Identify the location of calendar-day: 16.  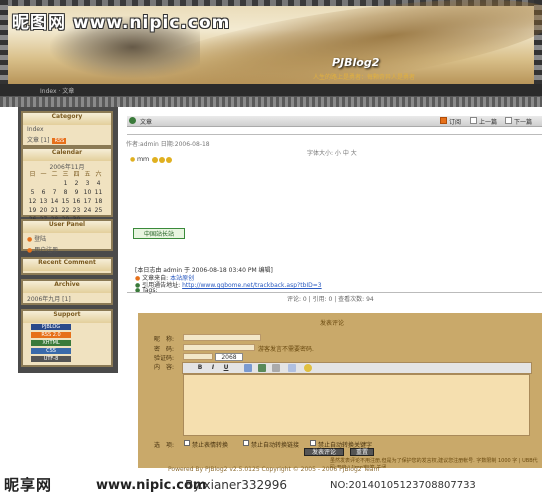
(76, 201).